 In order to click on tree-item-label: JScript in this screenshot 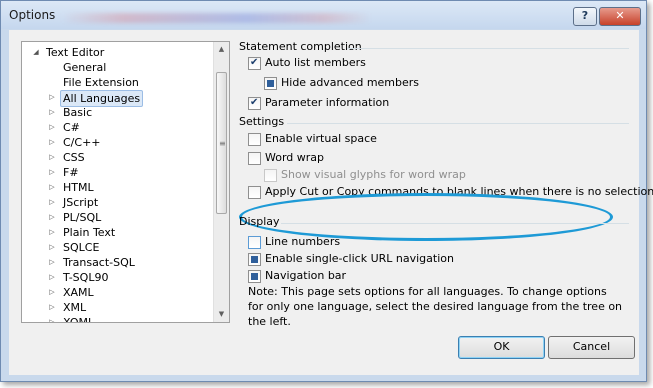, I will do `click(81, 202)`.